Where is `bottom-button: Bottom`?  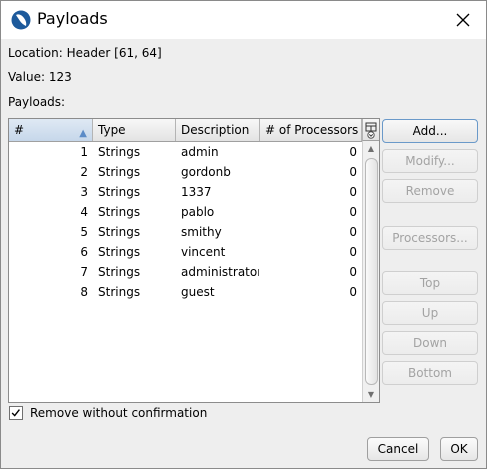
bottom-button: Bottom is located at coordinates (430, 373).